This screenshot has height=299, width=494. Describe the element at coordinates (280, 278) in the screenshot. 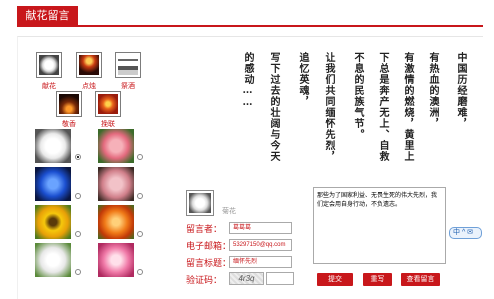

I see `captcha-input` at that location.